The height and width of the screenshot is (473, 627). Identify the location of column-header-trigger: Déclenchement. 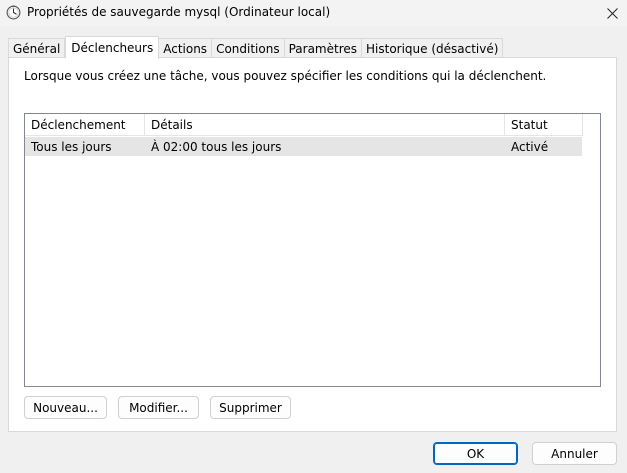
(84, 125).